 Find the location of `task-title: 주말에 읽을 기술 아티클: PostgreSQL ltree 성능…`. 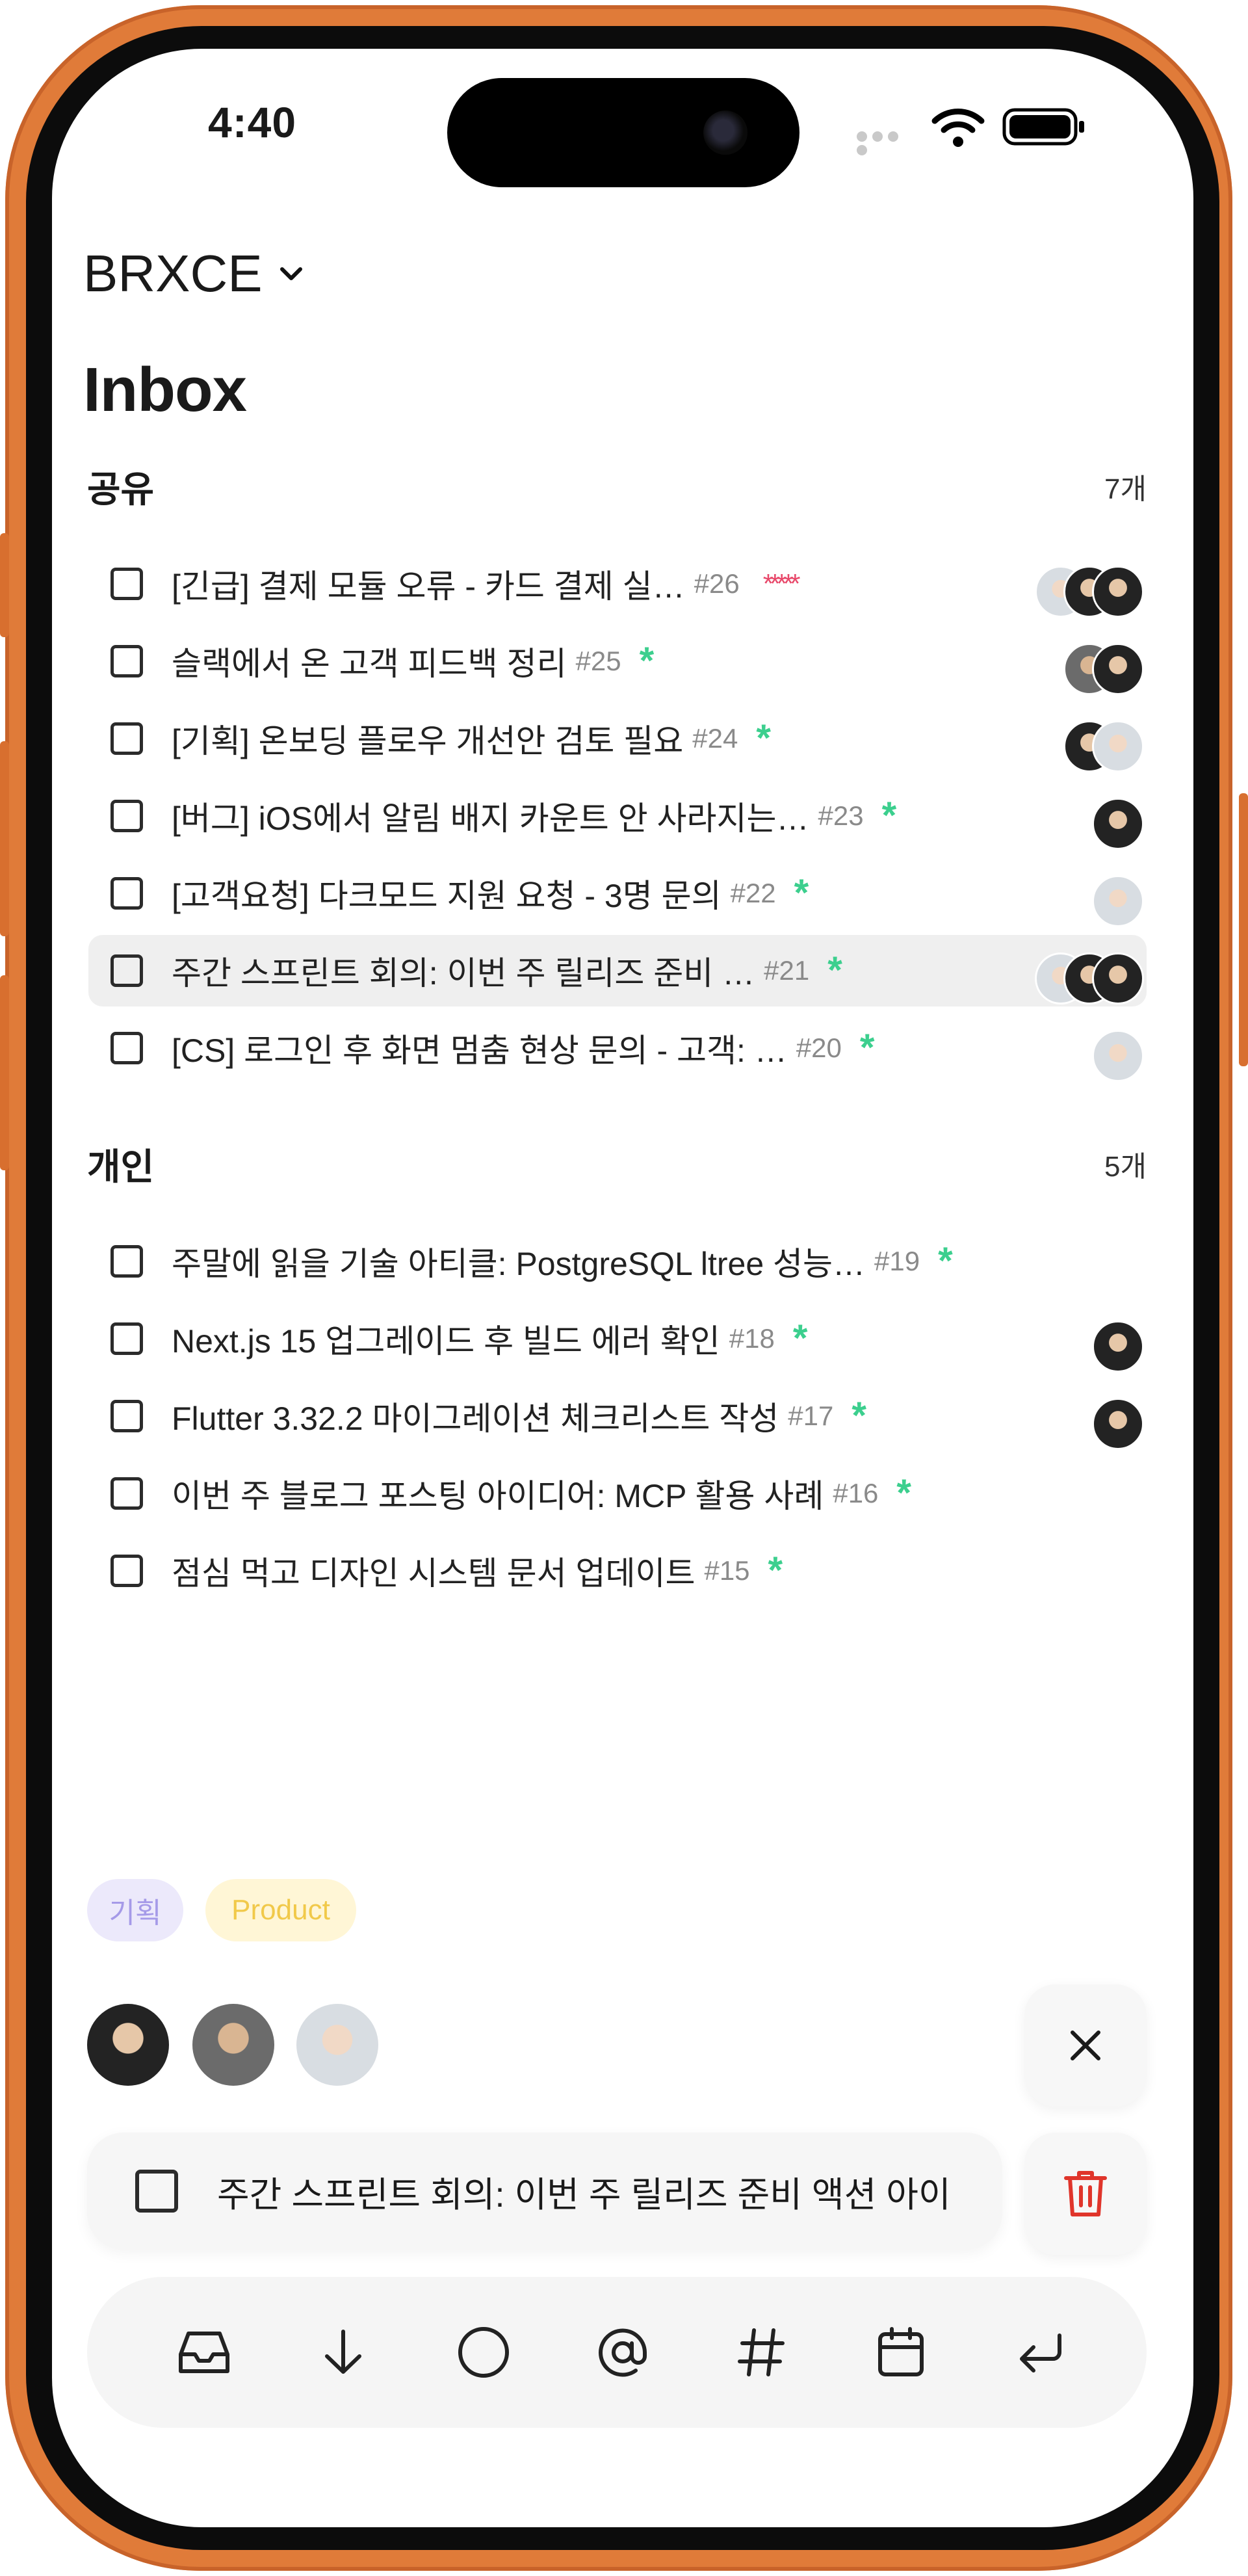

task-title: 주말에 읽을 기술 아티클: PostgreSQL ltree 성능… is located at coordinates (519, 1264).